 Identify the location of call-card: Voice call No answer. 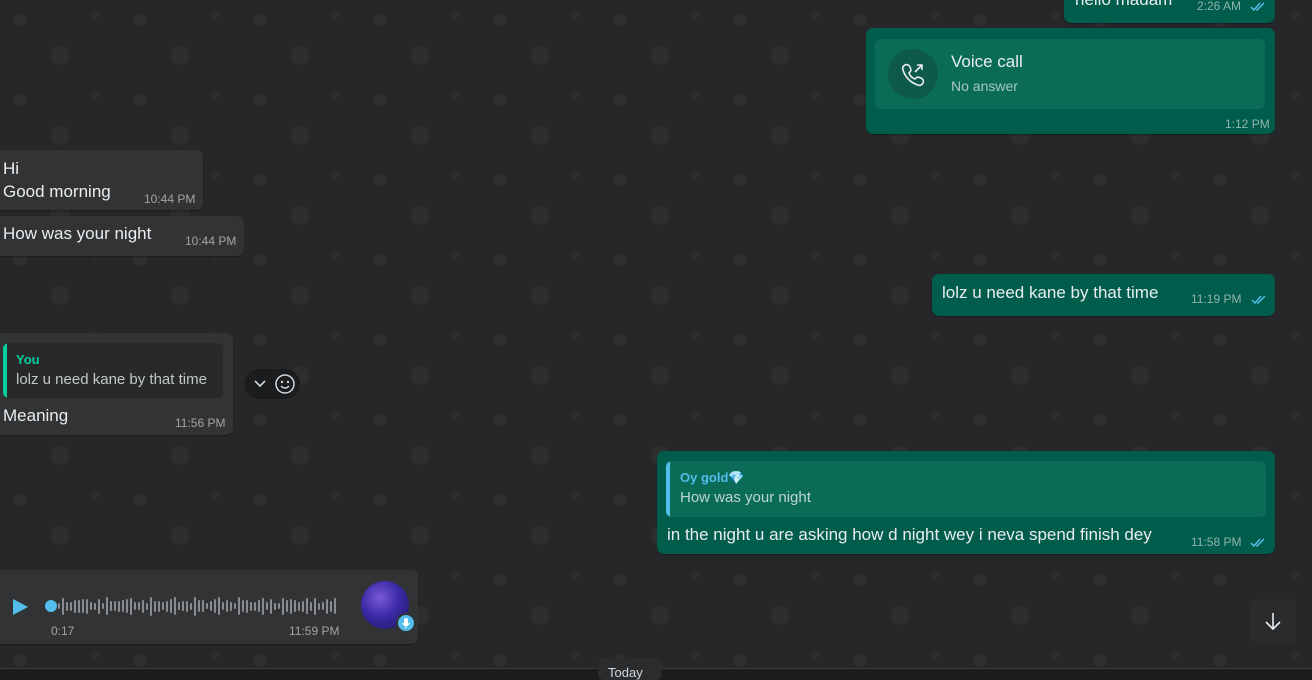
(1070, 74).